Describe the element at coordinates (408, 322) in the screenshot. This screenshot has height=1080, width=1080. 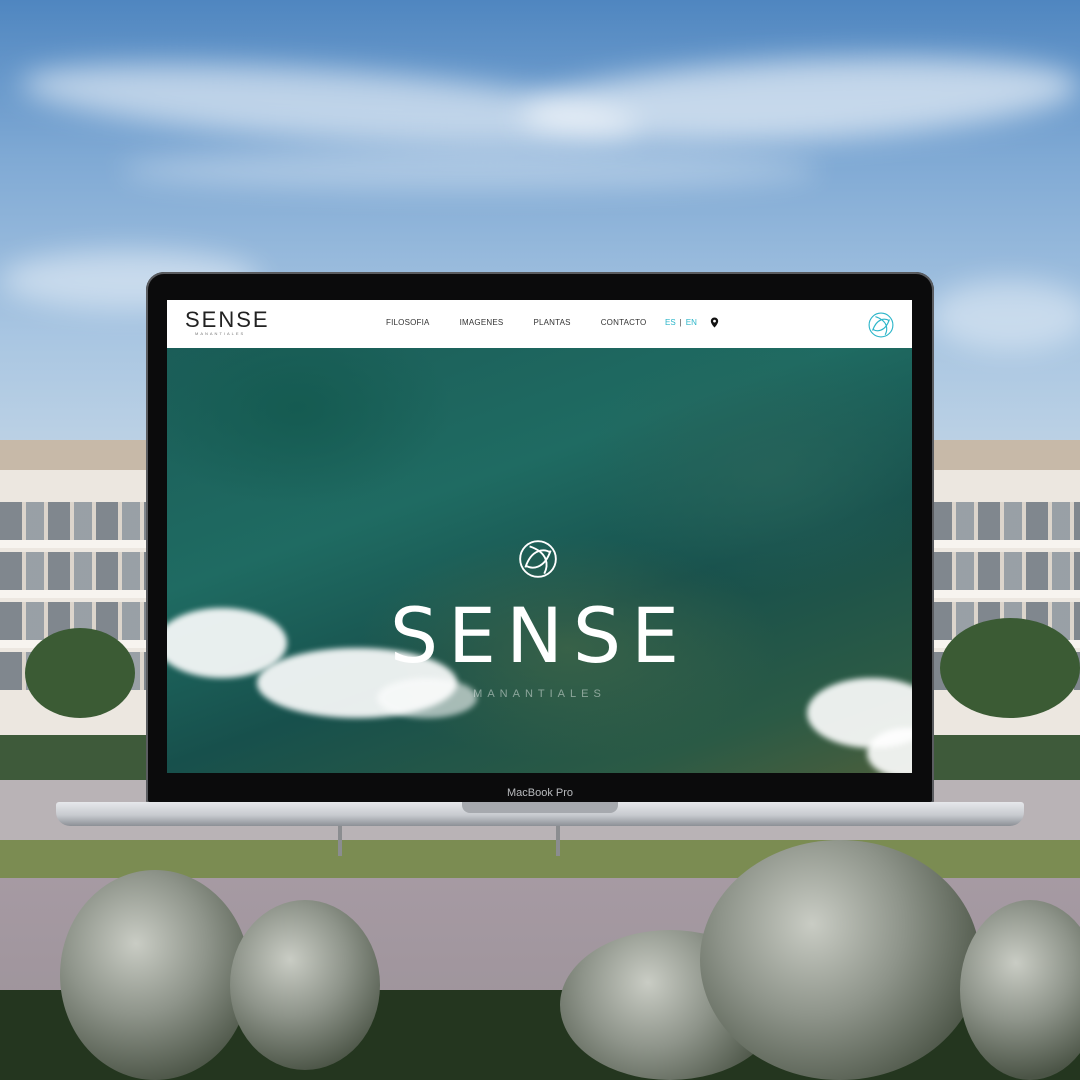
I see `nav-item-filosofia: FILOSOFIA` at that location.